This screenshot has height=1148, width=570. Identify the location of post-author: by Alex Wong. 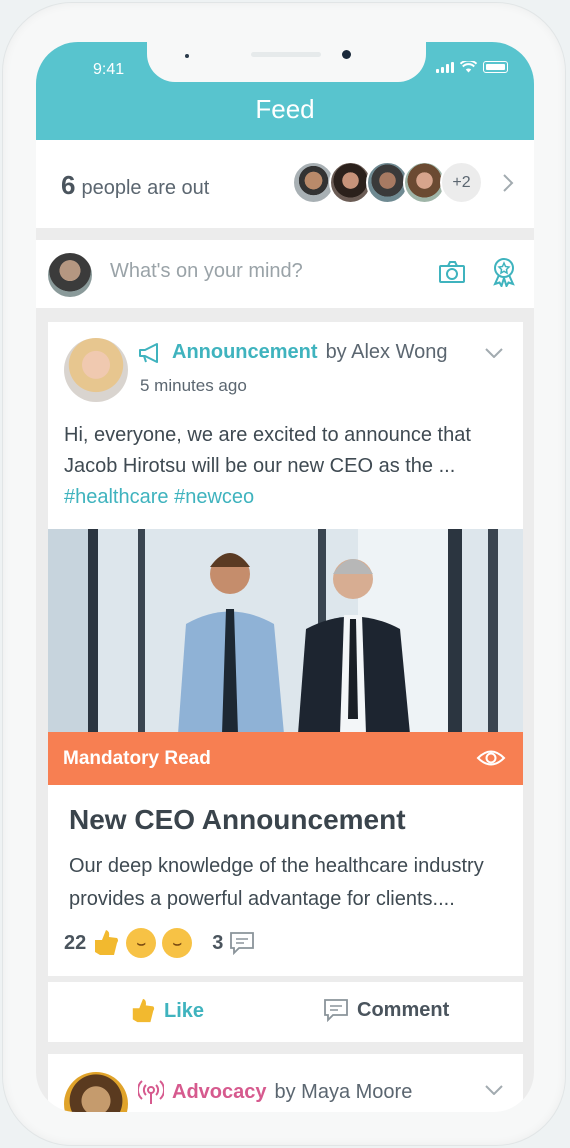
(386, 352).